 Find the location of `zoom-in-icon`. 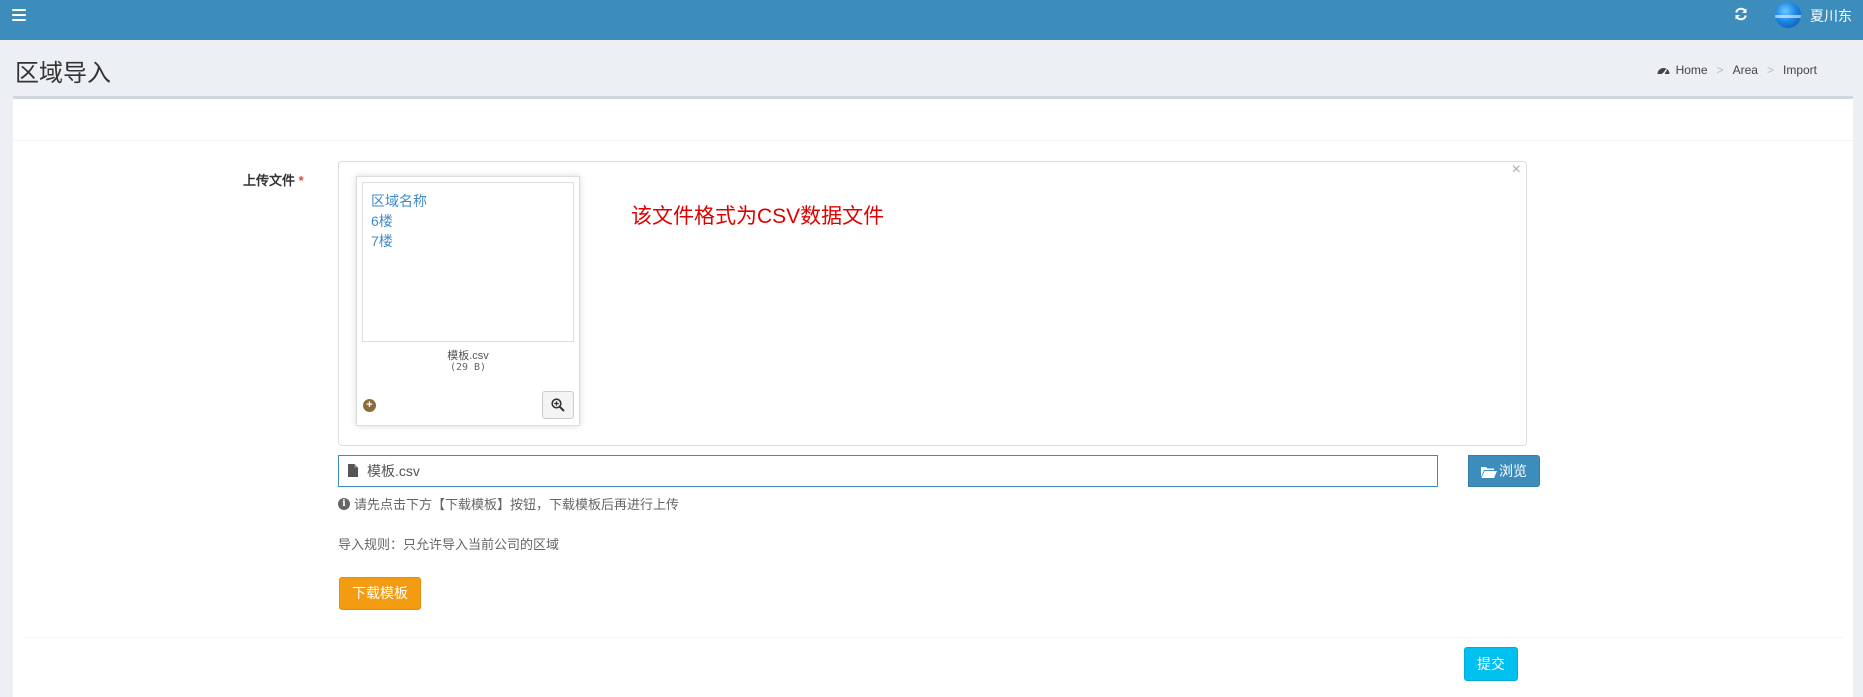

zoom-in-icon is located at coordinates (558, 405).